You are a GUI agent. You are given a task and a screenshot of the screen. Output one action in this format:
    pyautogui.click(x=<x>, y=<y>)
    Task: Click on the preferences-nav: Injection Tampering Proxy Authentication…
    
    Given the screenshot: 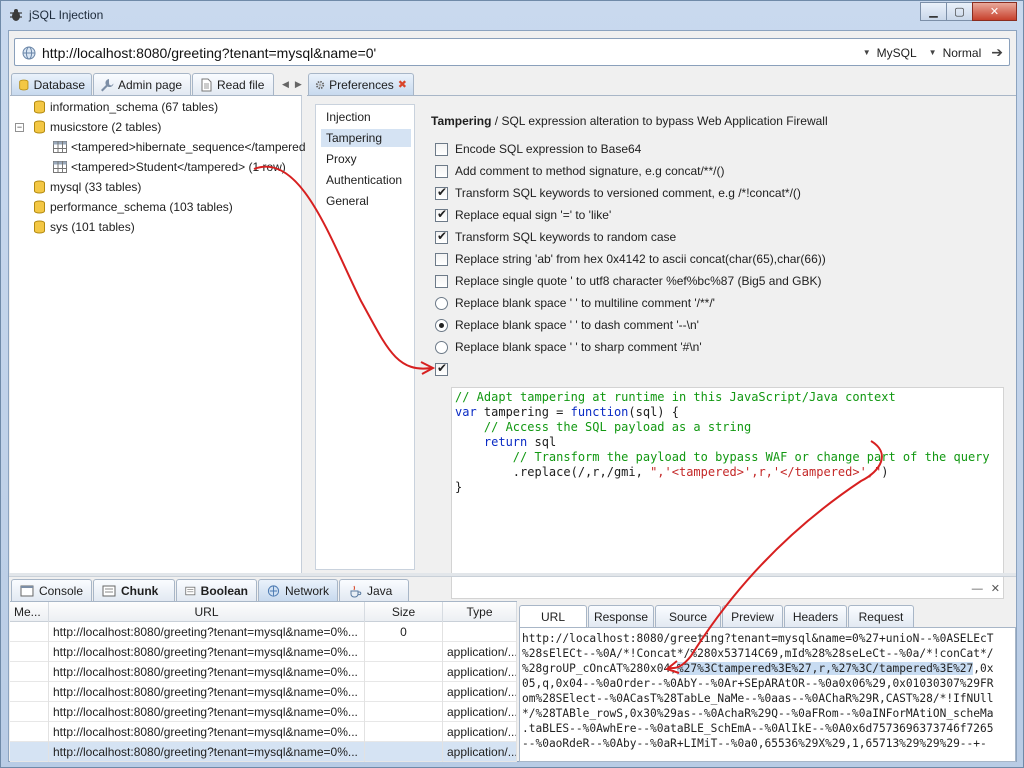 What is the action you would take?
    pyautogui.click(x=365, y=337)
    